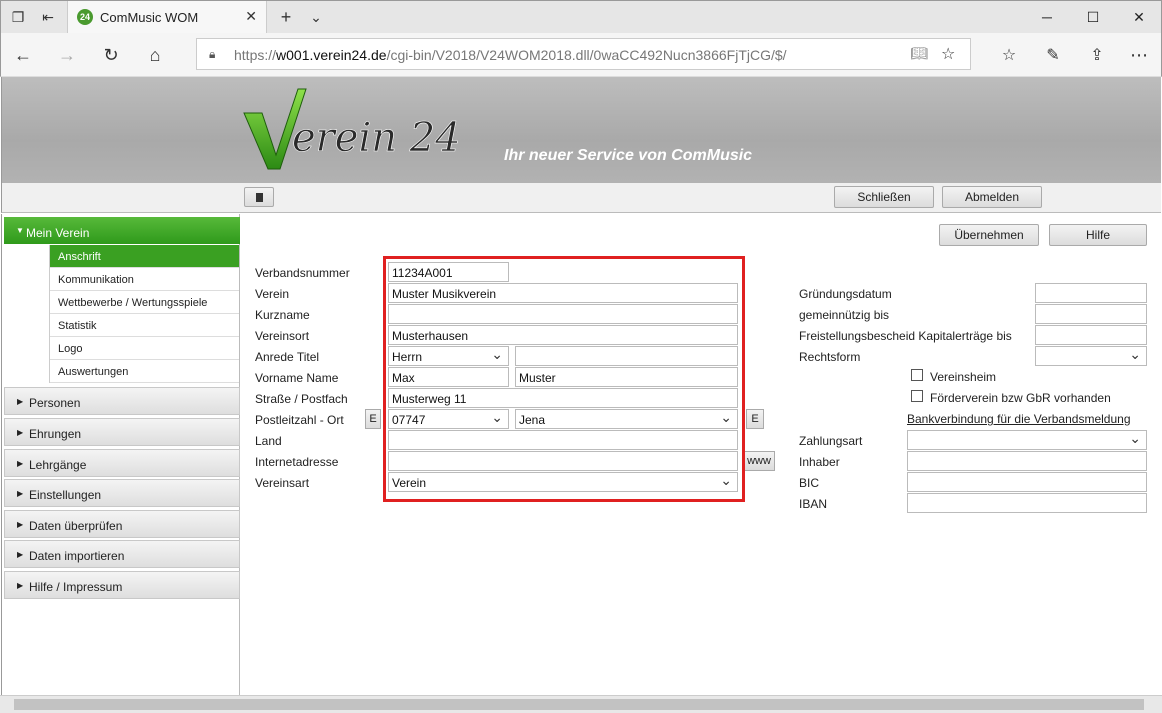 The height and width of the screenshot is (713, 1162). What do you see at coordinates (76, 526) in the screenshot?
I see `sidebar-group-label: Daten überprüfen` at bounding box center [76, 526].